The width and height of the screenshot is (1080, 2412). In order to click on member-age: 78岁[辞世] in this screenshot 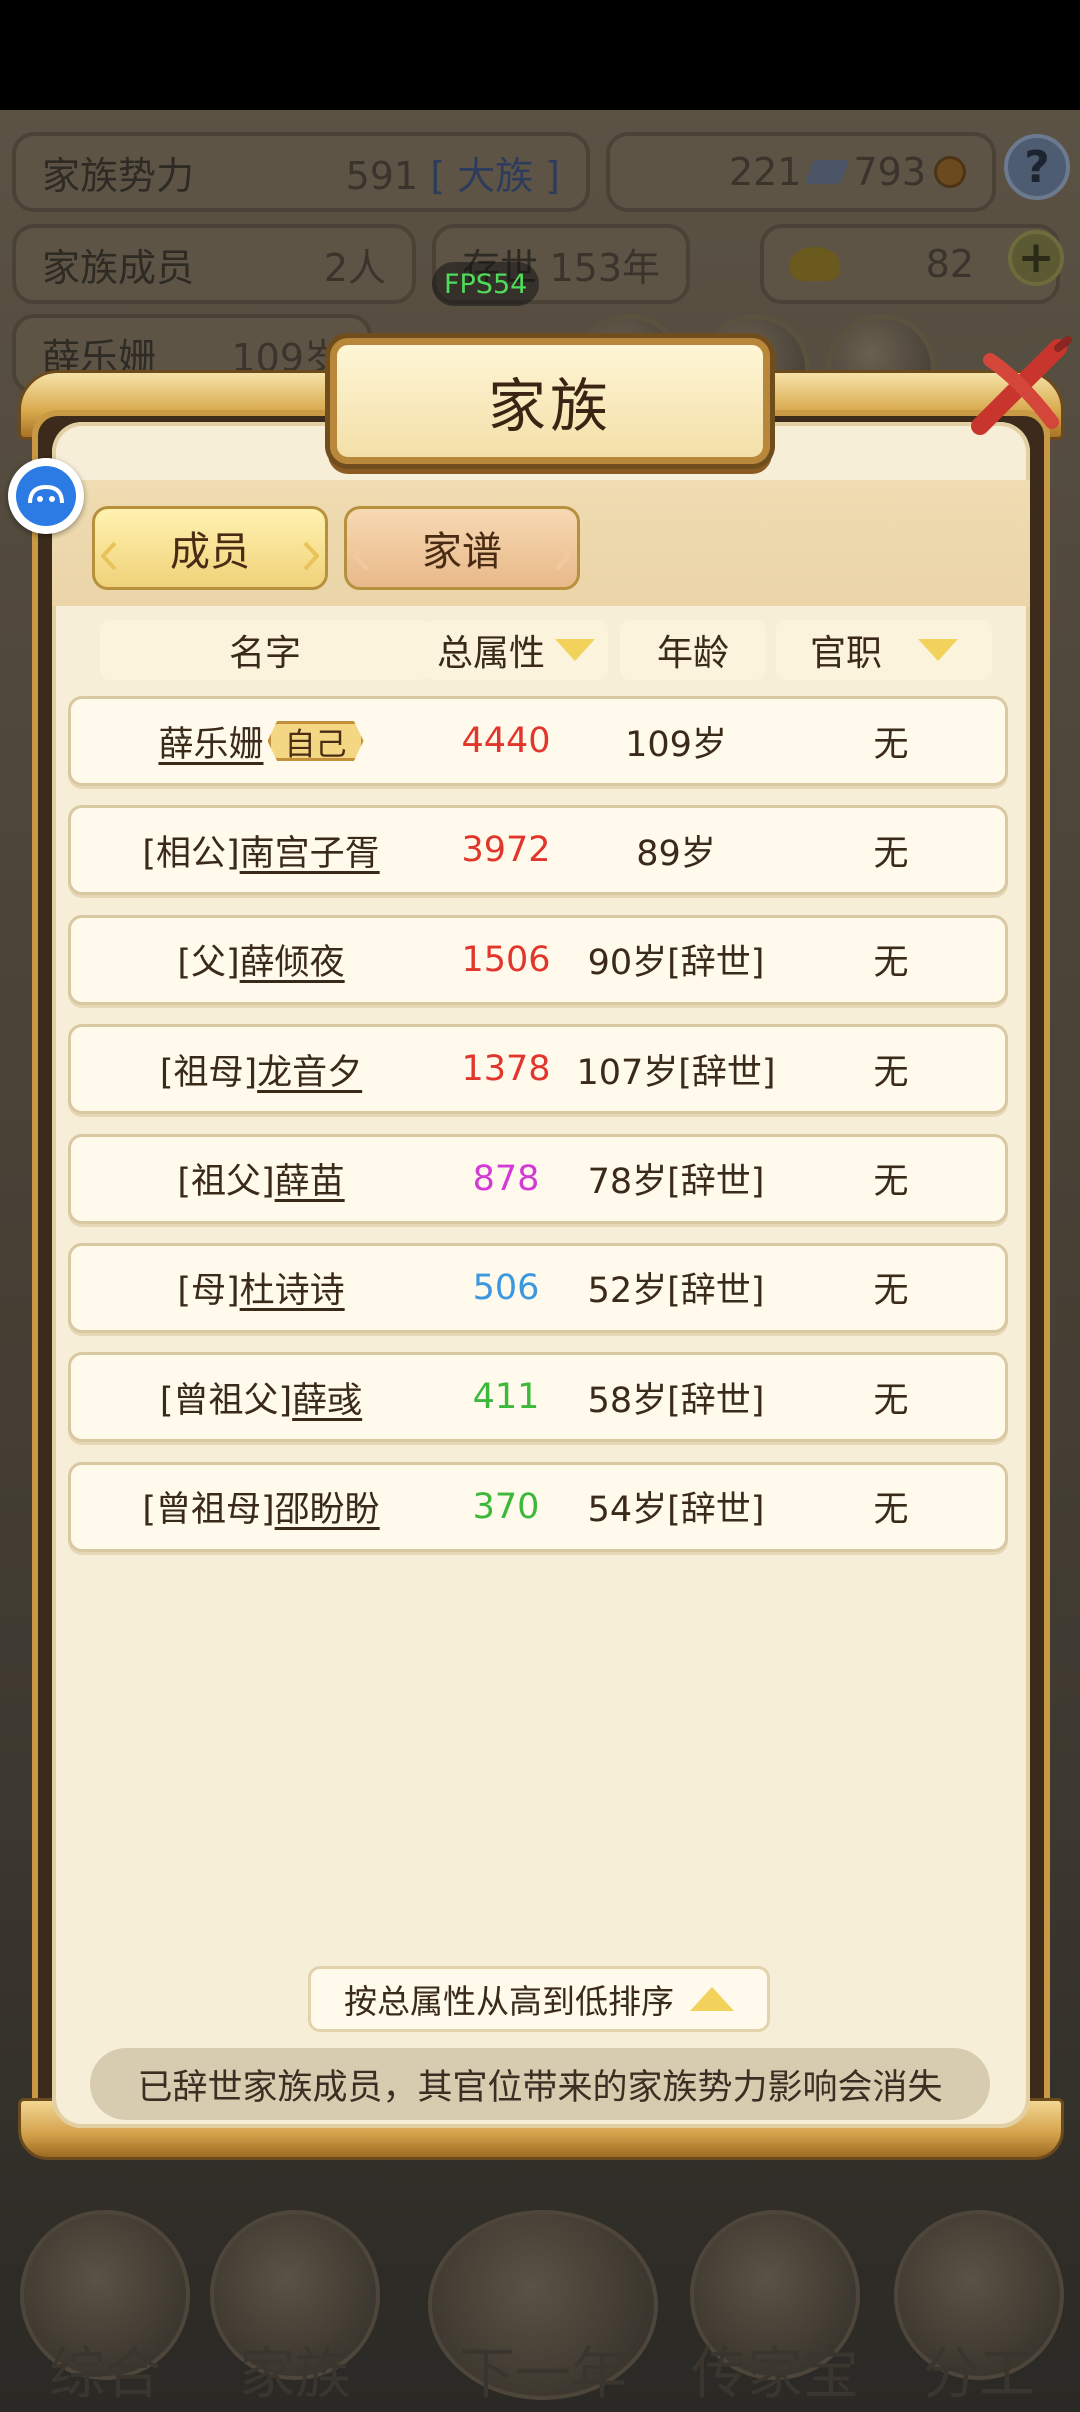, I will do `click(676, 1182)`.